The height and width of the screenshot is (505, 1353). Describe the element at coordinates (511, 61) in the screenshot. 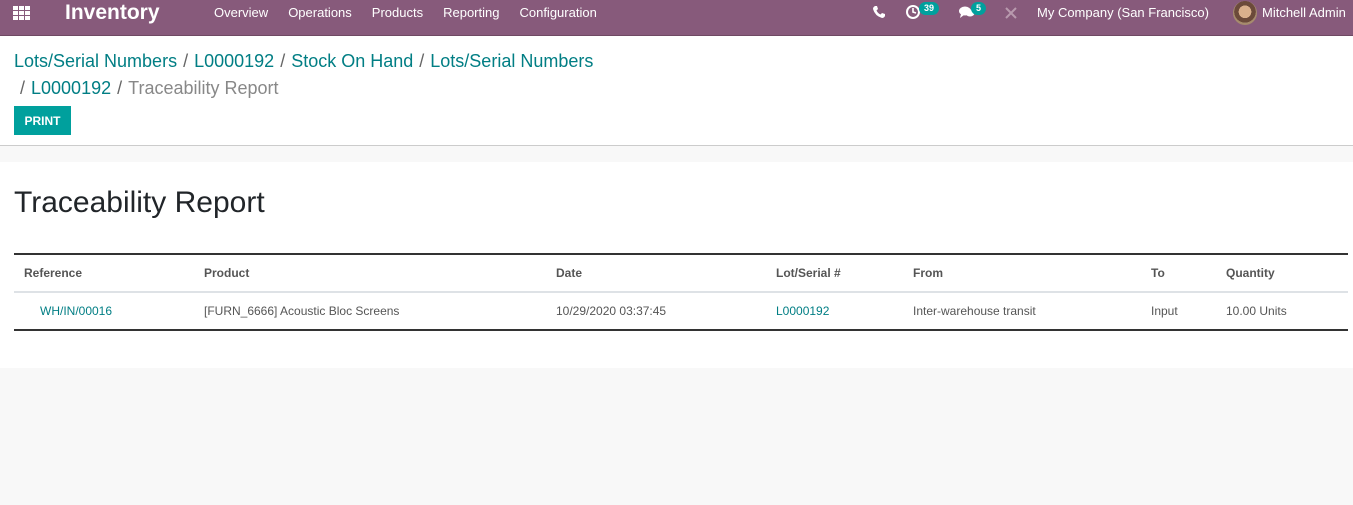

I see `breadcrumb-lots-serial-numbers-2: Lots/Serial Numbers` at that location.